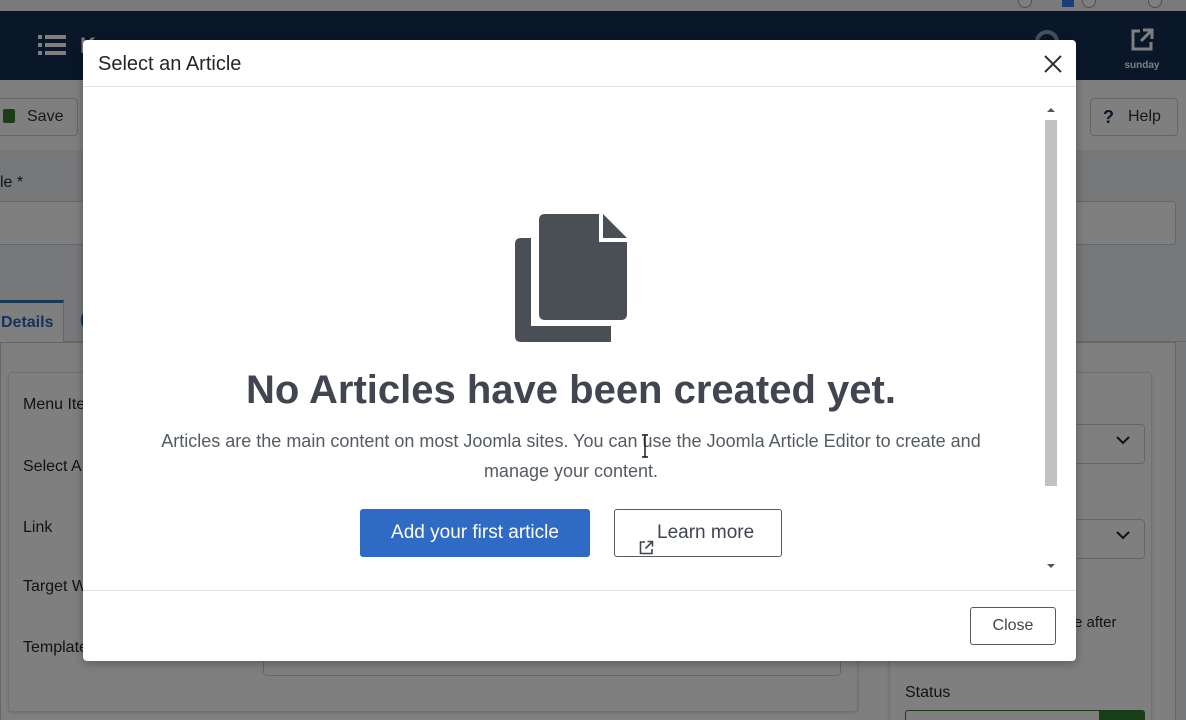  What do you see at coordinates (1051, 303) in the screenshot?
I see `scrollbar-thumb` at bounding box center [1051, 303].